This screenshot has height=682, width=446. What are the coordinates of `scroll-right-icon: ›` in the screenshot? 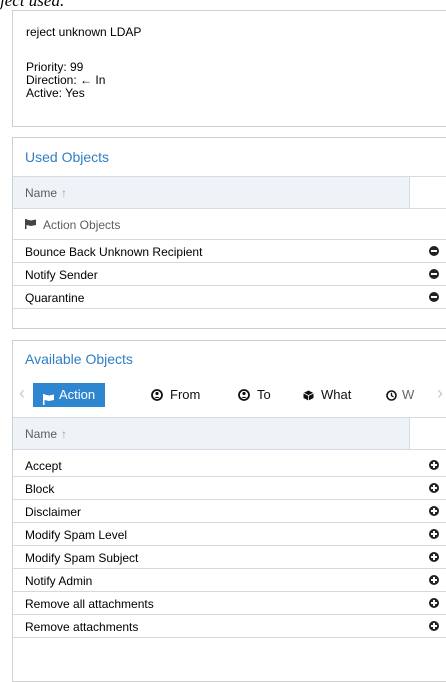 It's located at (440, 393).